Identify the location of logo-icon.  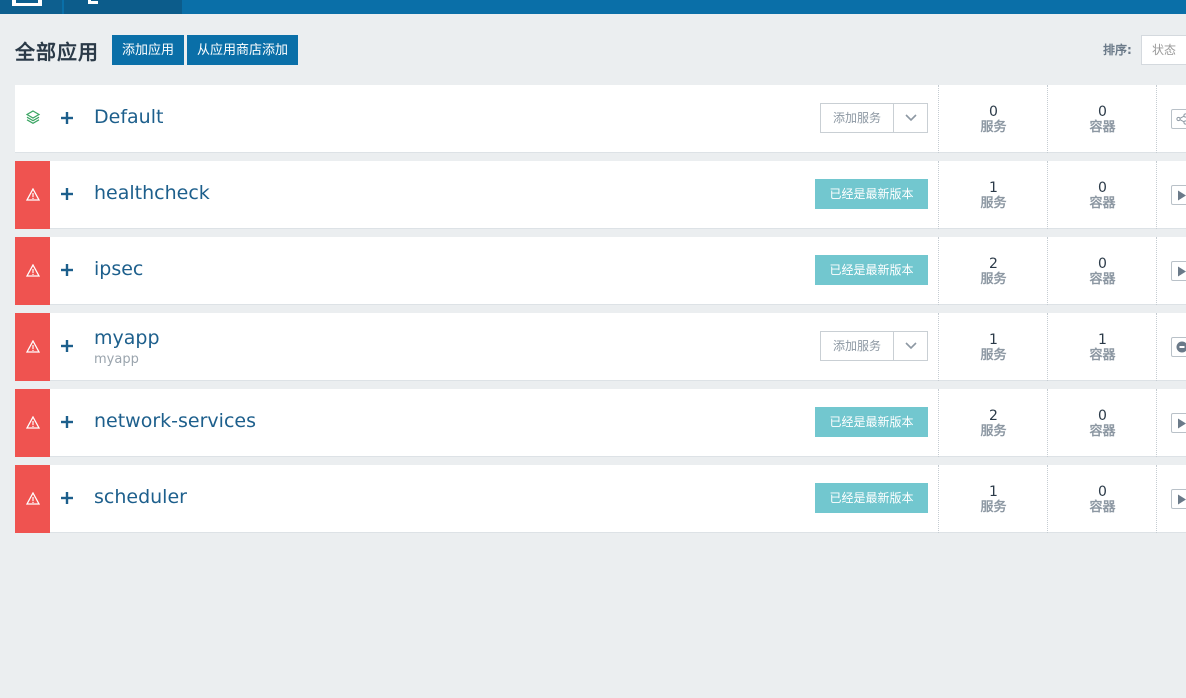
(27, 3).